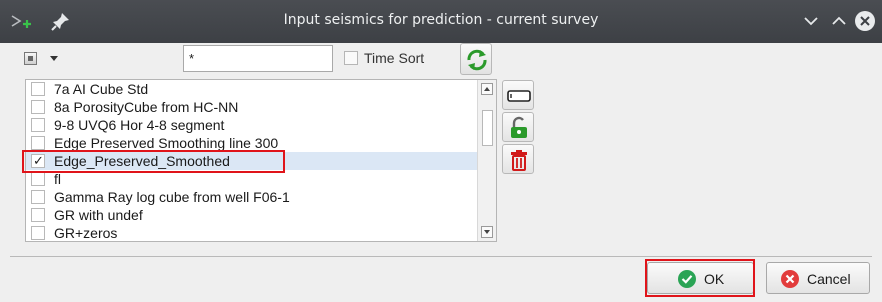  Describe the element at coordinates (252, 215) in the screenshot. I see `list-item: GR with undef` at that location.